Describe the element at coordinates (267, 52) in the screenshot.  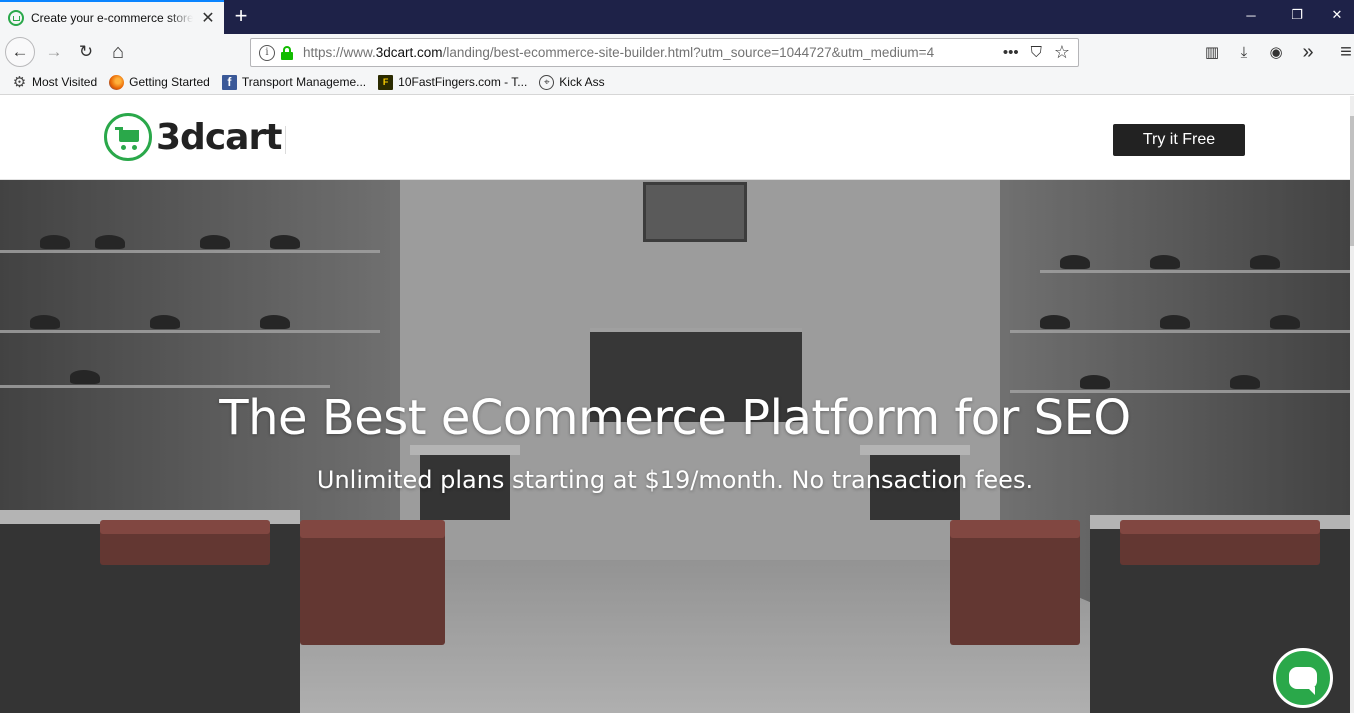
I see `site-info-icon: i` at that location.